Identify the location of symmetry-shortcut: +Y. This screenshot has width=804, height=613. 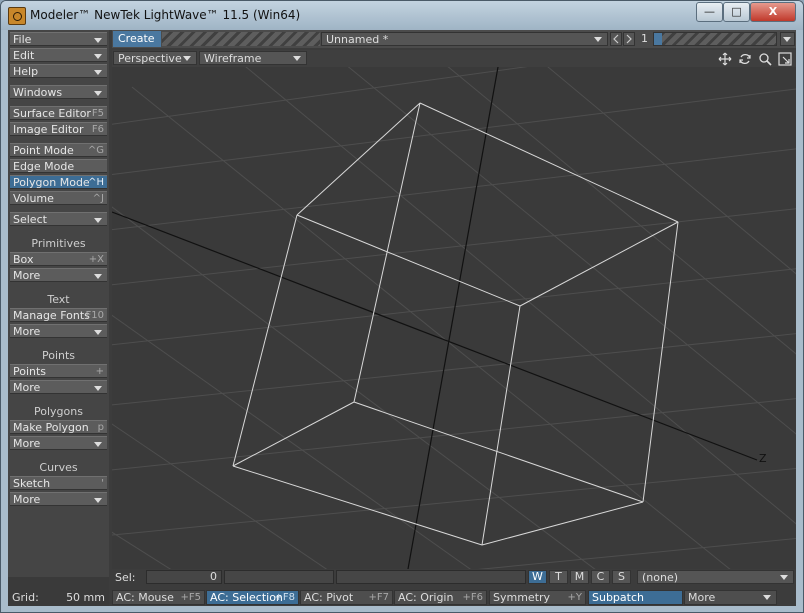
(575, 597).